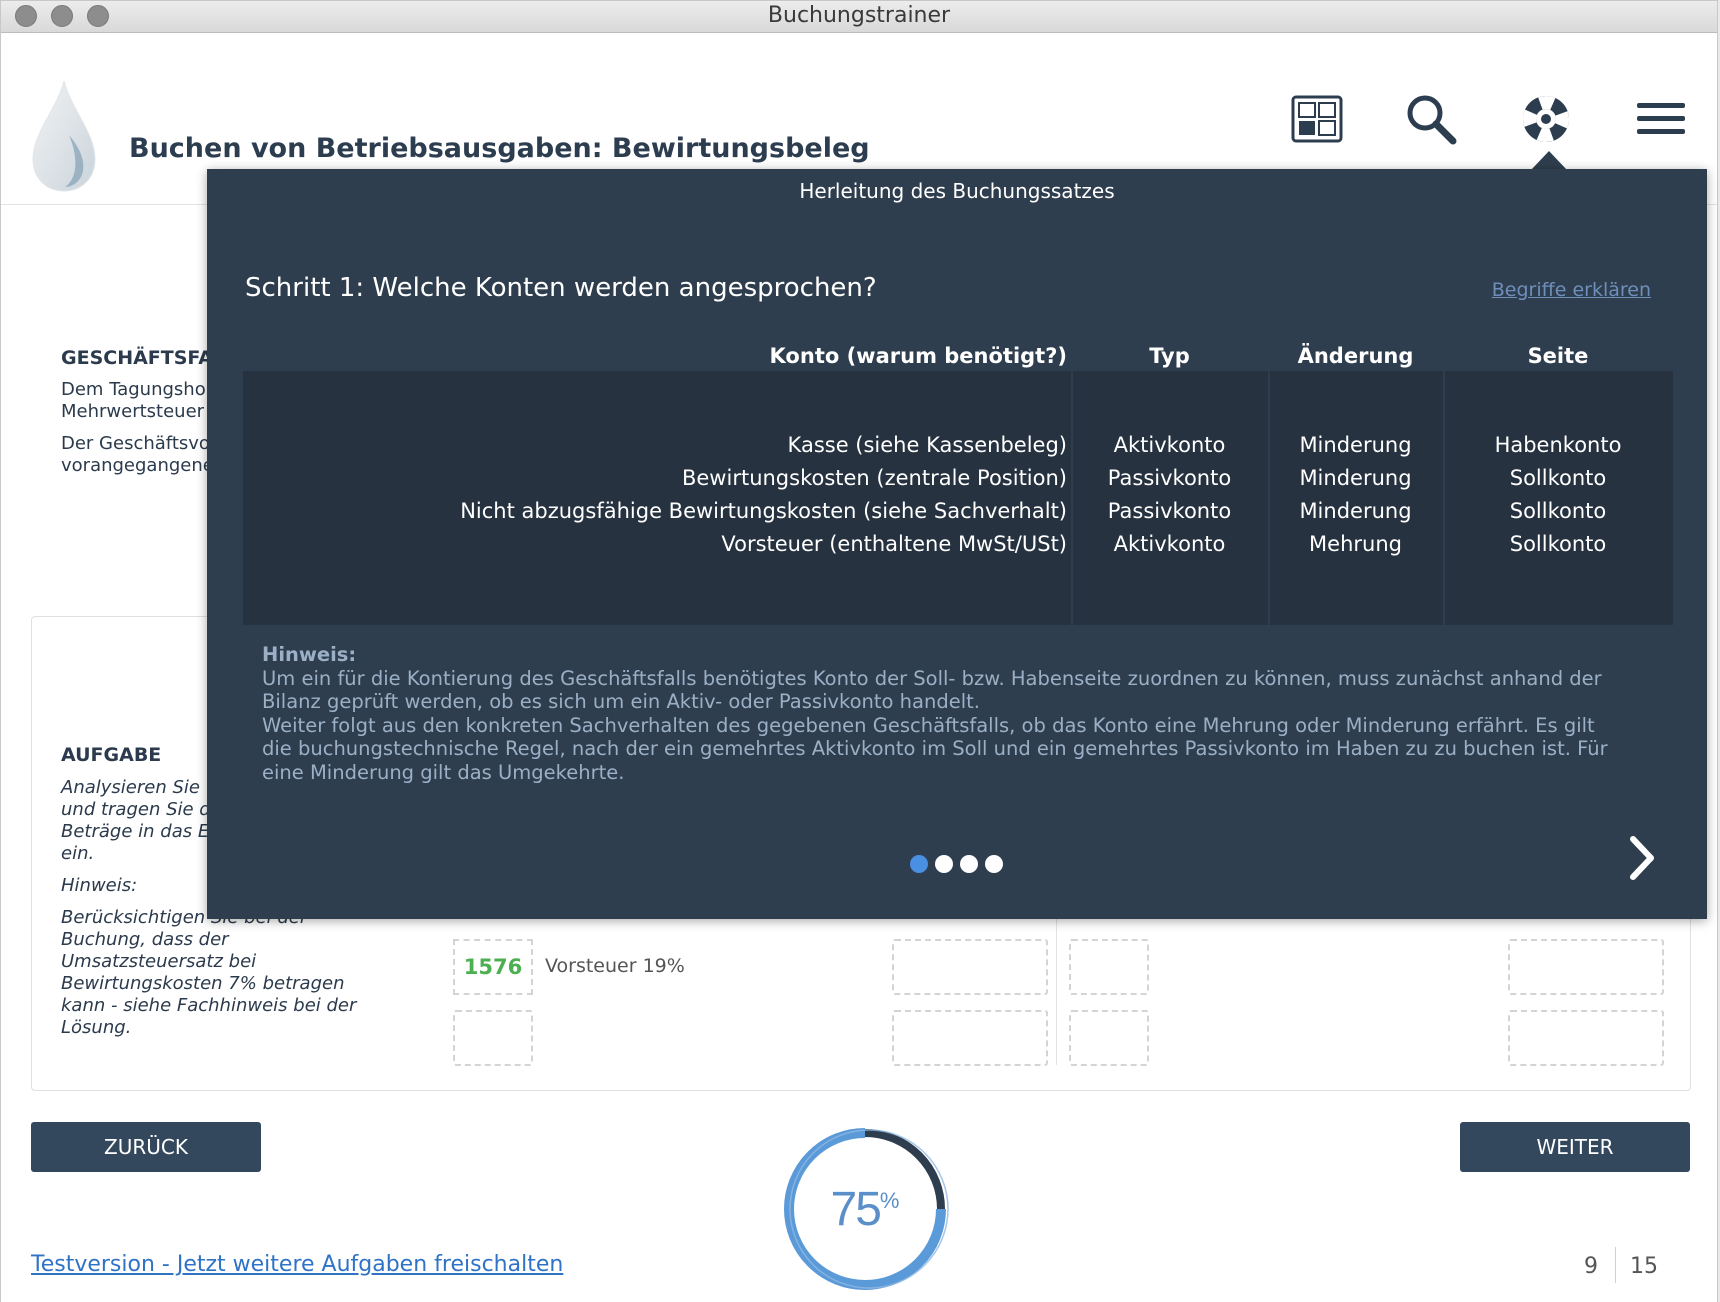  Describe the element at coordinates (1056, 992) in the screenshot. I see `column-divider` at that location.